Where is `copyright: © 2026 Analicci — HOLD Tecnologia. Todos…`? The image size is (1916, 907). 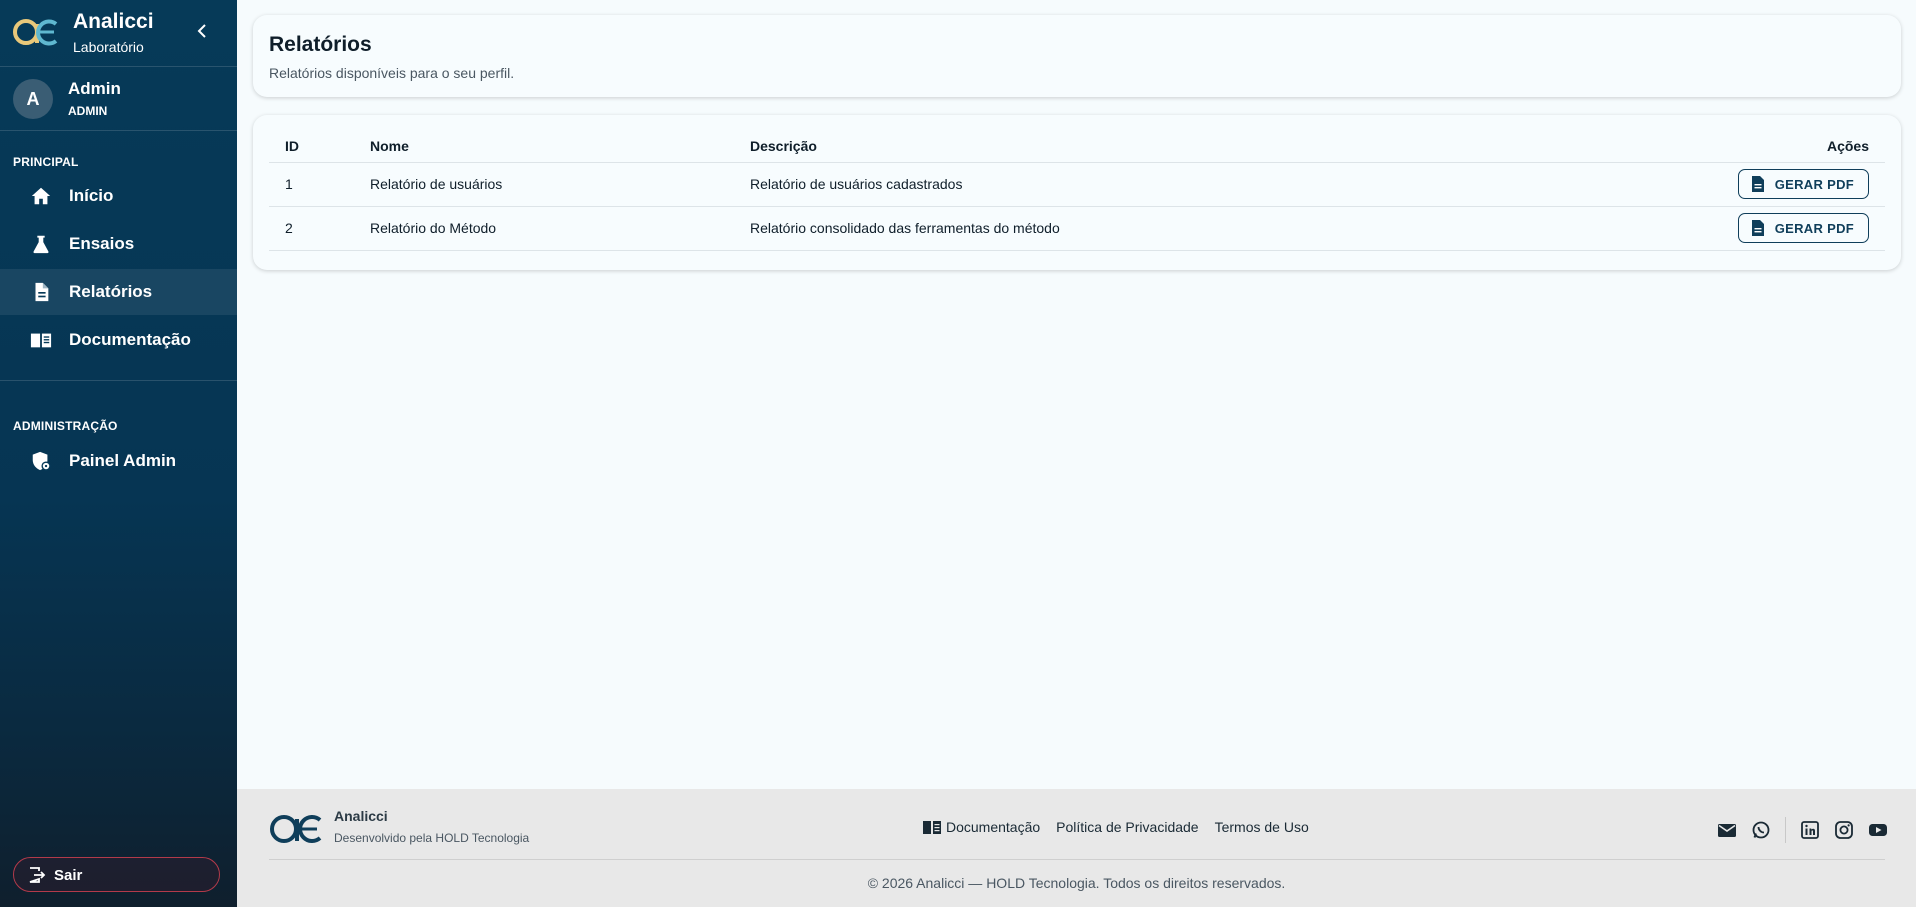
copyright: © 2026 Analicci — HOLD Tecnologia. Todos… is located at coordinates (1076, 883).